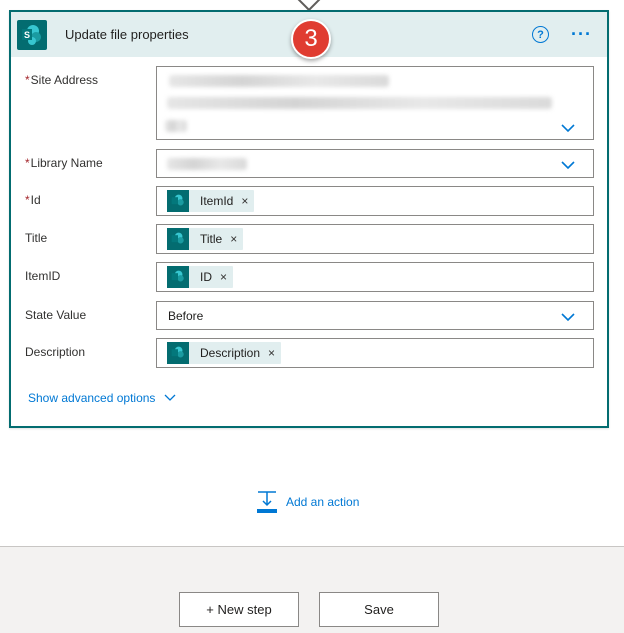 The height and width of the screenshot is (633, 624). Describe the element at coordinates (540, 34) in the screenshot. I see `help-icon: ?` at that location.